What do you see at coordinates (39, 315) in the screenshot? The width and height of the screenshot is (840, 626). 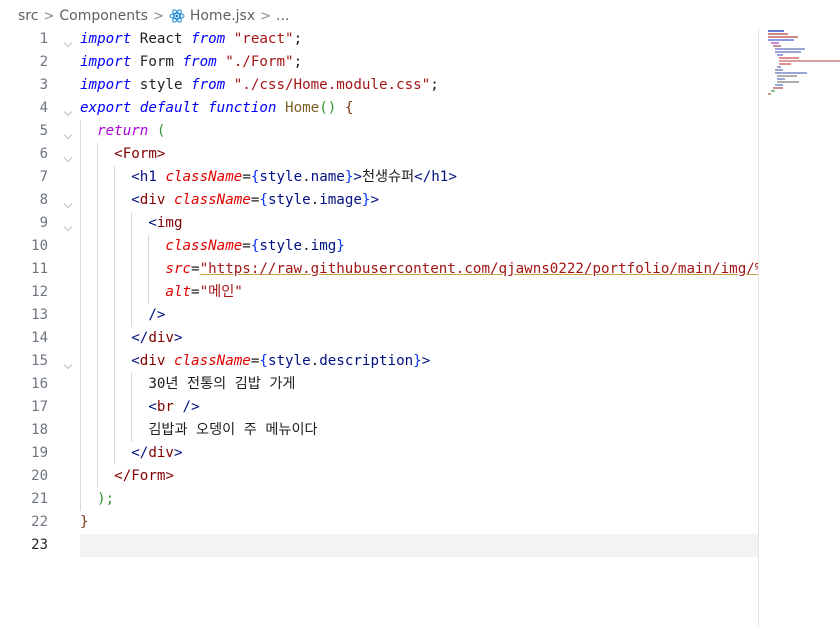 I see `line-number: 13` at bounding box center [39, 315].